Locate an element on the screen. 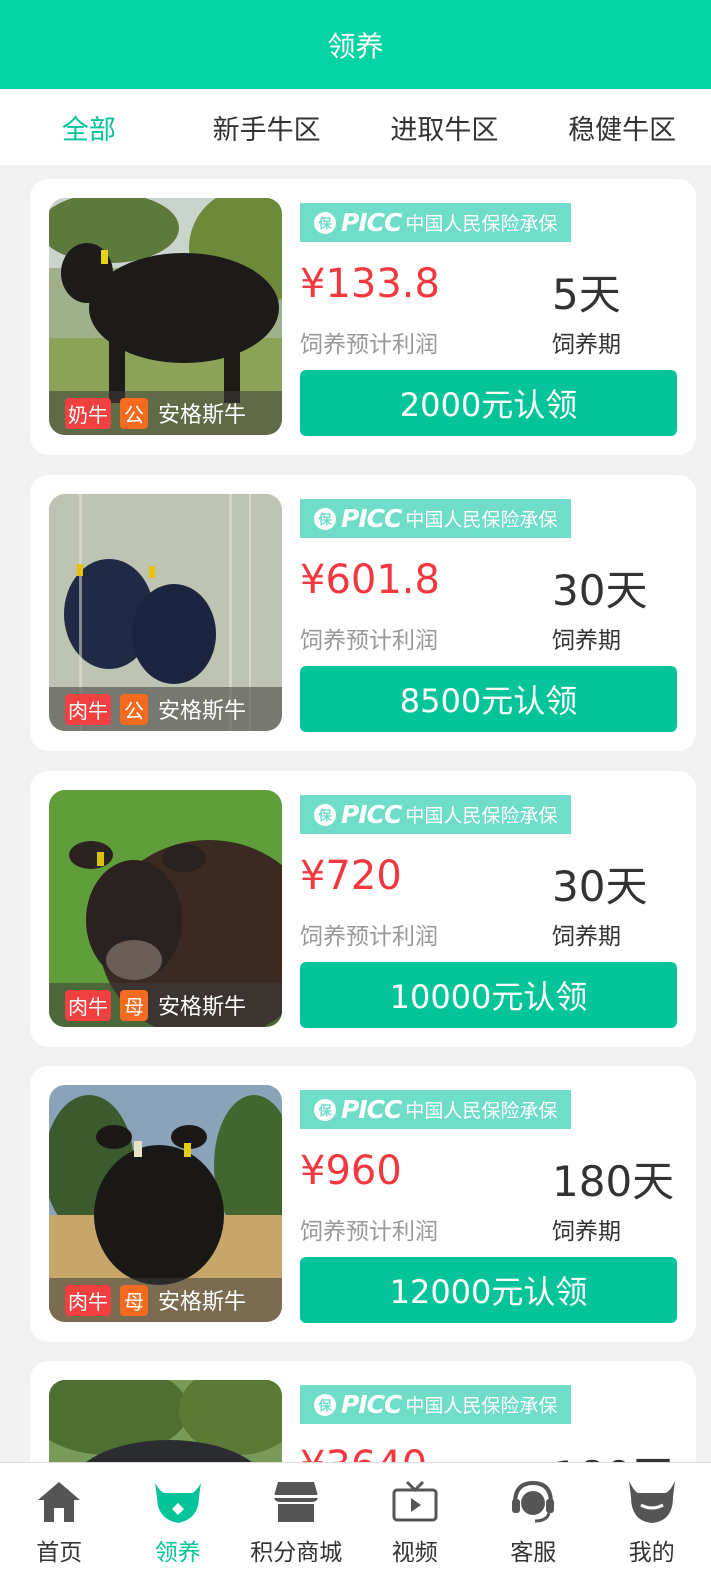 This screenshot has height=1570, width=711. profile-icon is located at coordinates (652, 1502).